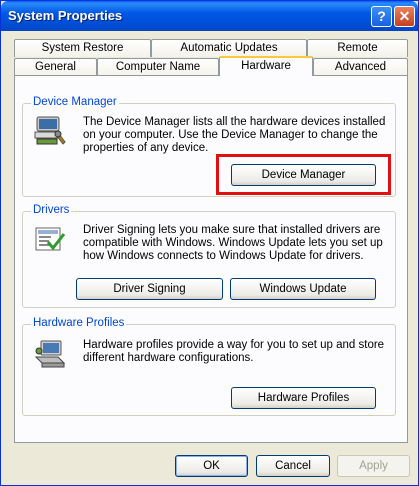 Image resolution: width=419 pixels, height=486 pixels. I want to click on tab-automatic-updates: Automatic Updates, so click(229, 48).